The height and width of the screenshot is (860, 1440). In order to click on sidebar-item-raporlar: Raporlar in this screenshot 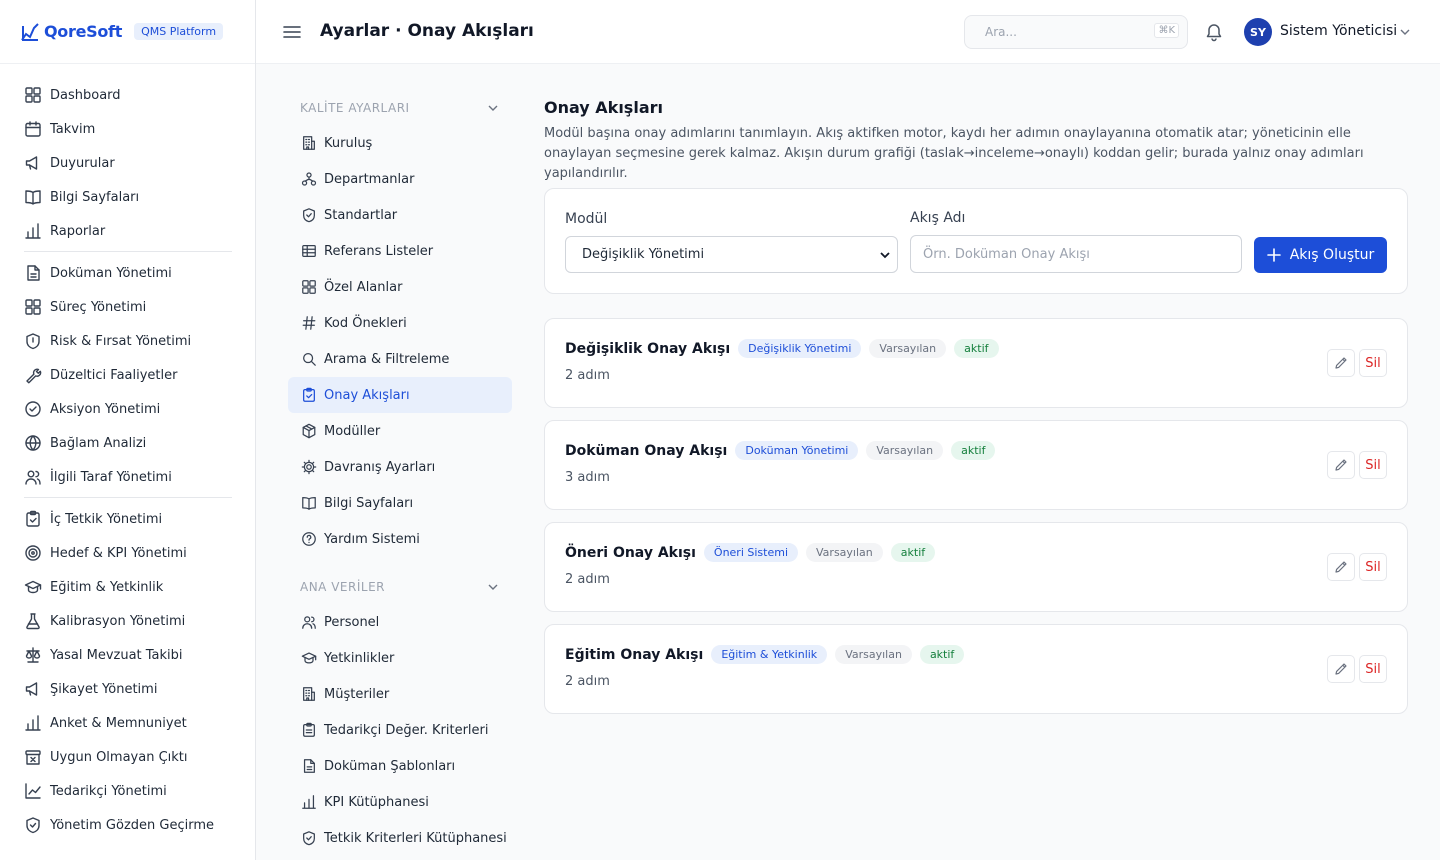, I will do `click(127, 231)`.